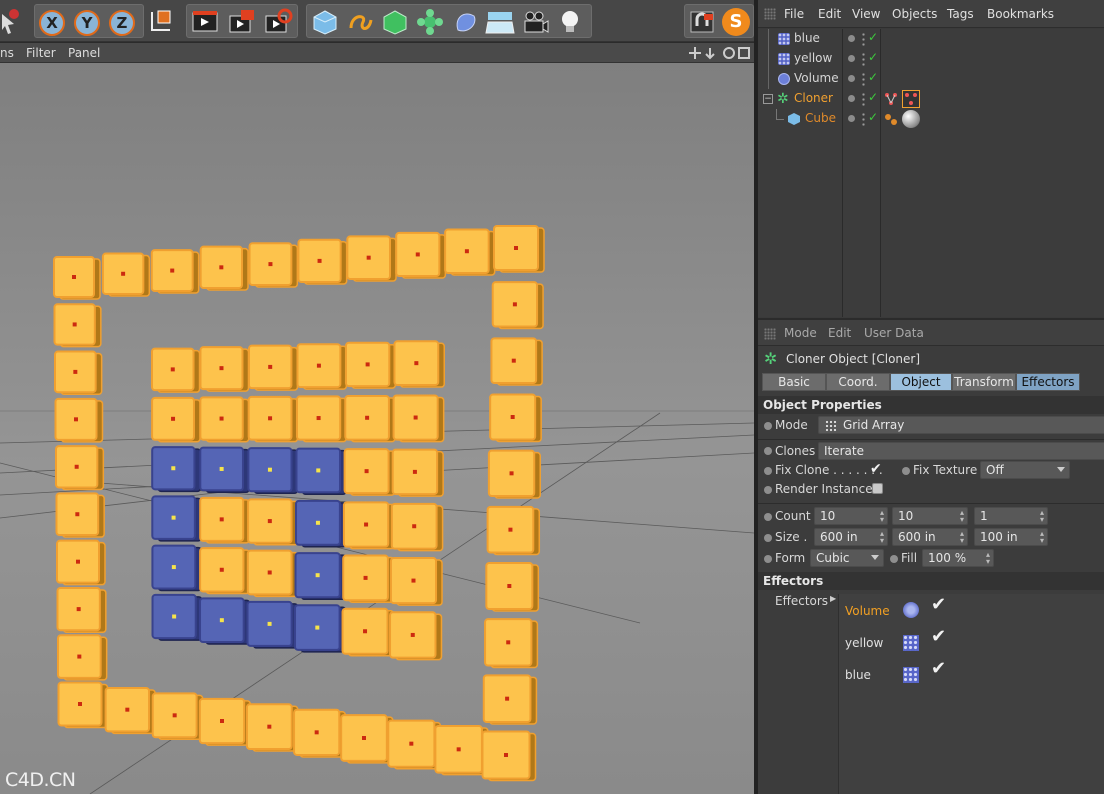 This screenshot has height=794, width=1104. What do you see at coordinates (851, 537) in the screenshot?
I see `size-x-input: 600 in ▴ ▾` at bounding box center [851, 537].